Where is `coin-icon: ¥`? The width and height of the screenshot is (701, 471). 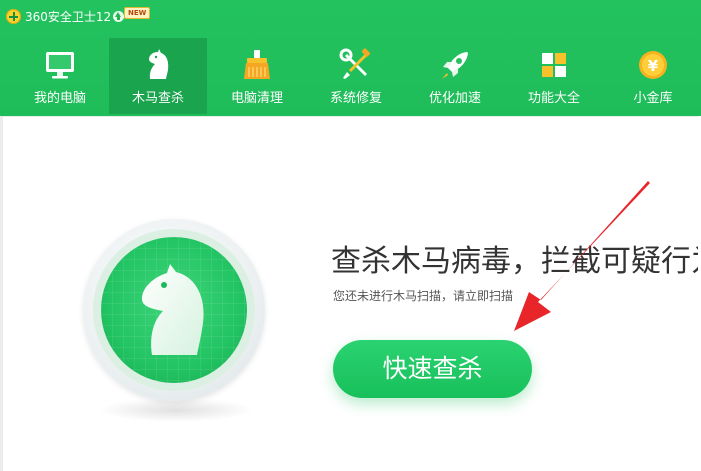 coin-icon: ¥ is located at coordinates (653, 65).